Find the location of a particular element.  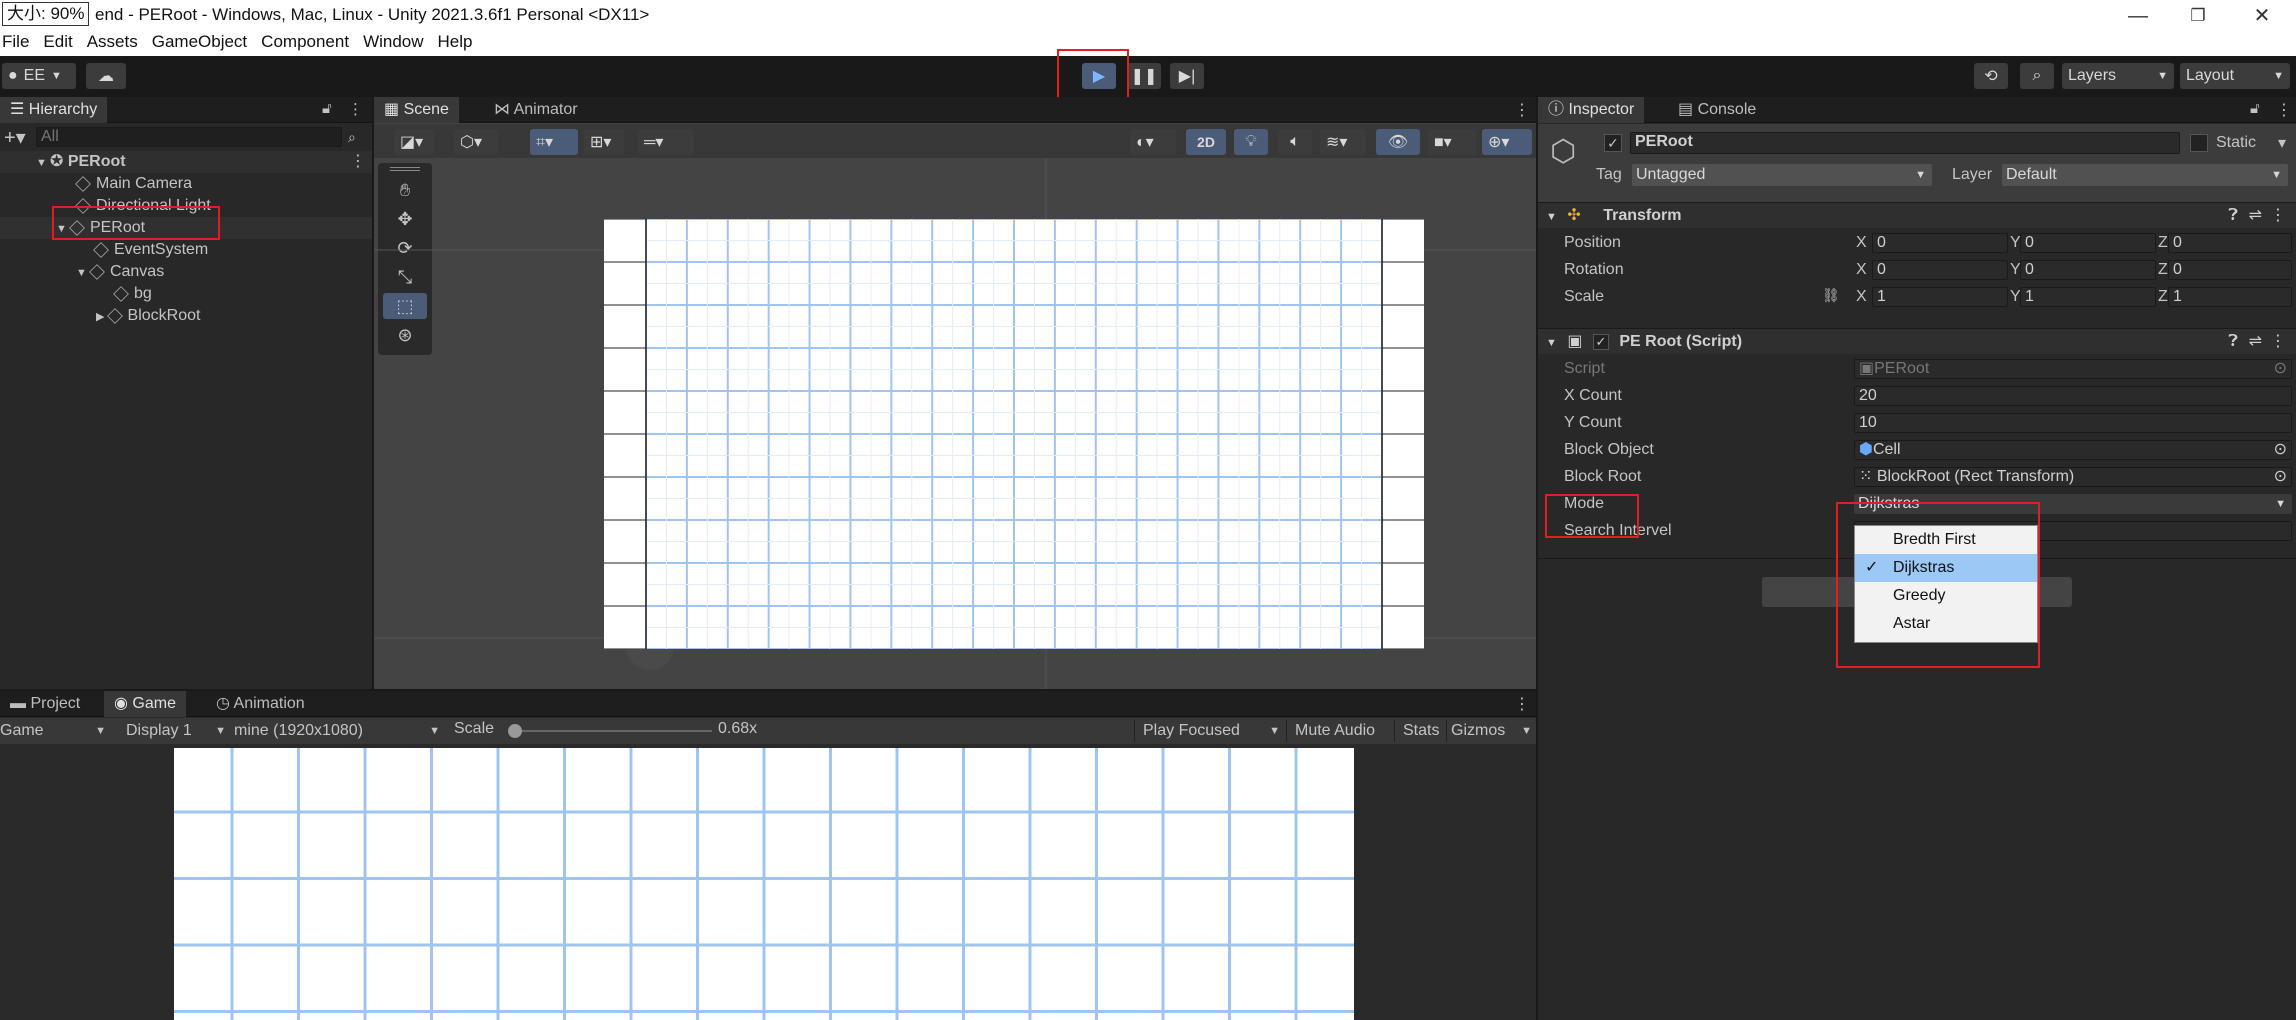

script-header: ▼ ▣ ✓ PE Root (Script) ❓︎ ⇌ ⋮ is located at coordinates (1917, 341).